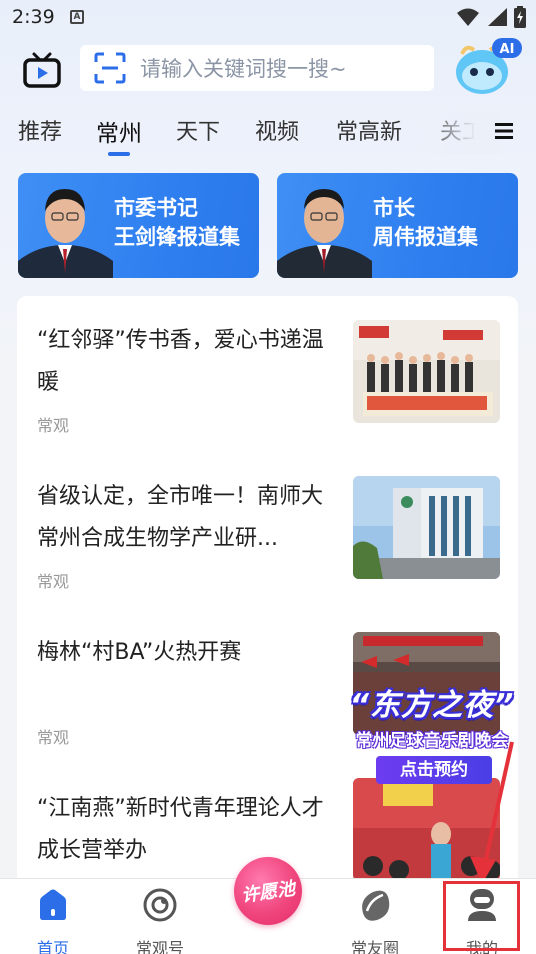 The height and width of the screenshot is (954, 536). What do you see at coordinates (77, 17) in the screenshot?
I see `notification-a-icon: A` at bounding box center [77, 17].